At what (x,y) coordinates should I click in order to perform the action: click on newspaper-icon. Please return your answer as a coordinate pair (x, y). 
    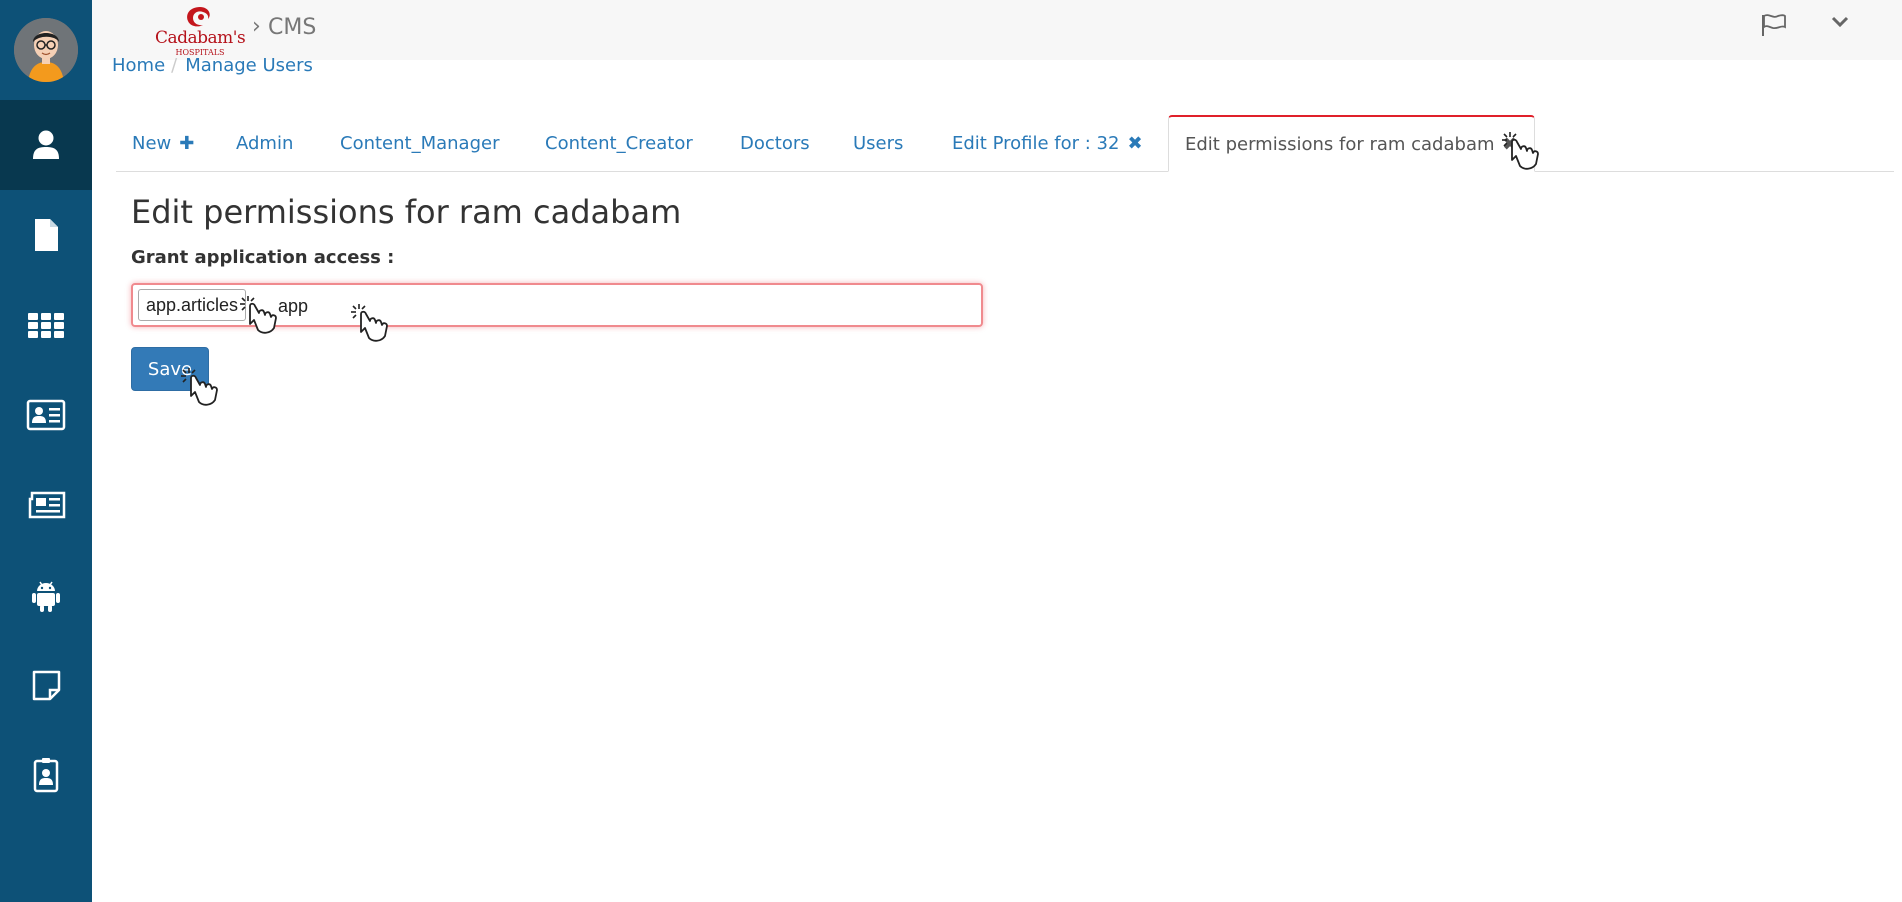
    Looking at the image, I should click on (47, 505).